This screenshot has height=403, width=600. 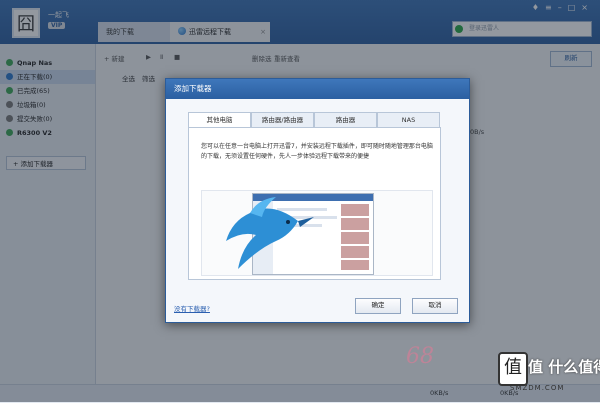 What do you see at coordinates (537, 388) in the screenshot?
I see `watermark-url: SMZDM.COM` at bounding box center [537, 388].